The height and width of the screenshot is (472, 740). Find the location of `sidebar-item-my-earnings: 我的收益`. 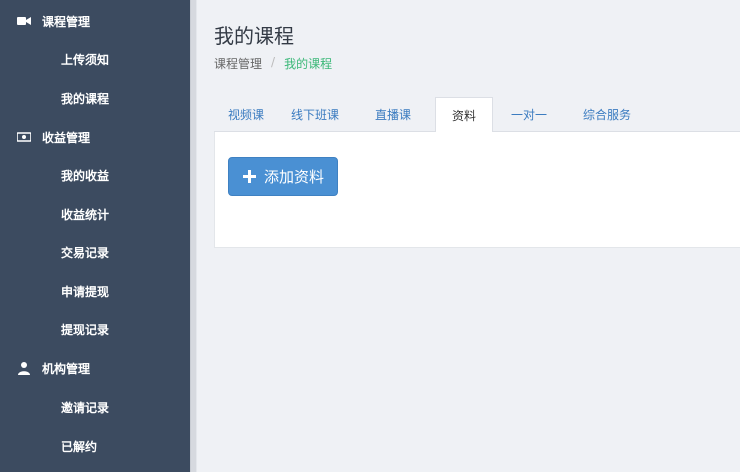

sidebar-item-my-earnings: 我的收益 is located at coordinates (95, 175).